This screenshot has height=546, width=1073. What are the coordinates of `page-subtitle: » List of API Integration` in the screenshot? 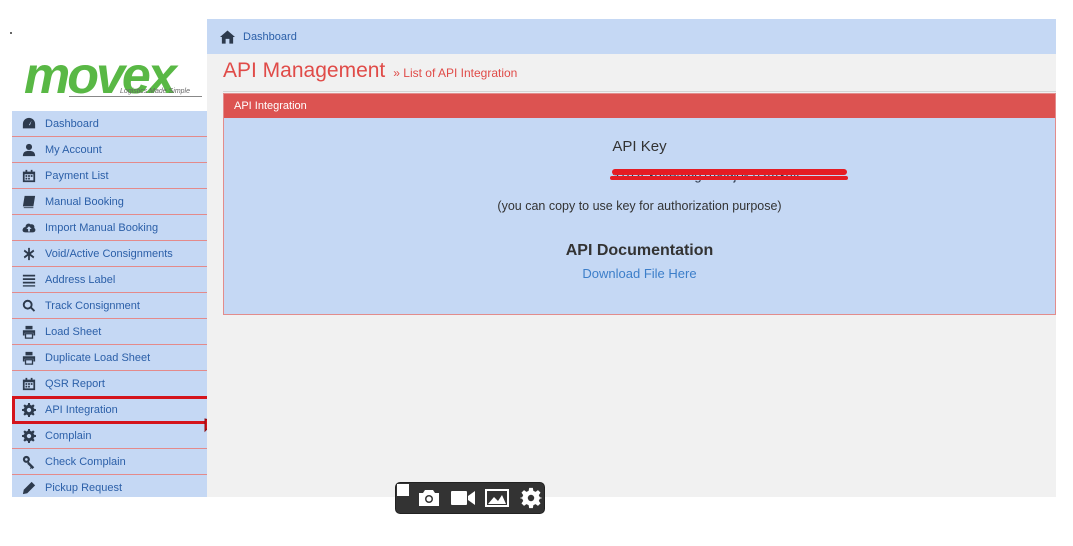 It's located at (455, 73).